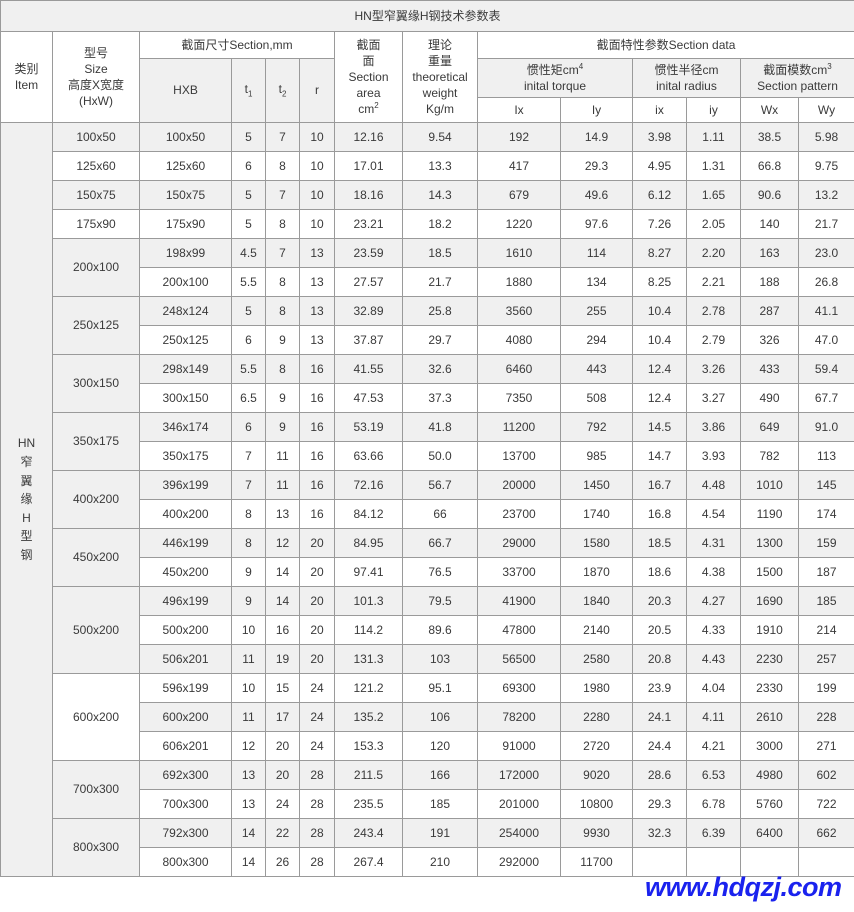  I want to click on cell-t2: 13, so click(282, 514).